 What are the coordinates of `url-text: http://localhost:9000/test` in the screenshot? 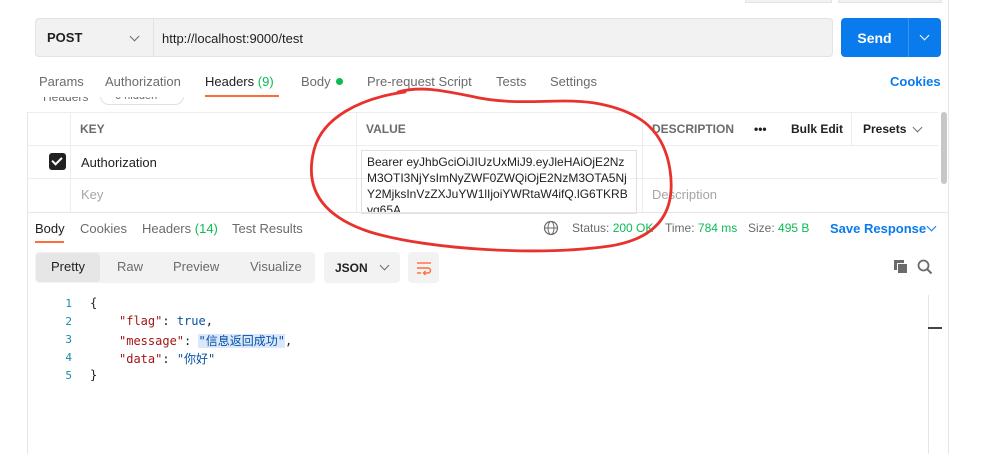 It's located at (232, 38).